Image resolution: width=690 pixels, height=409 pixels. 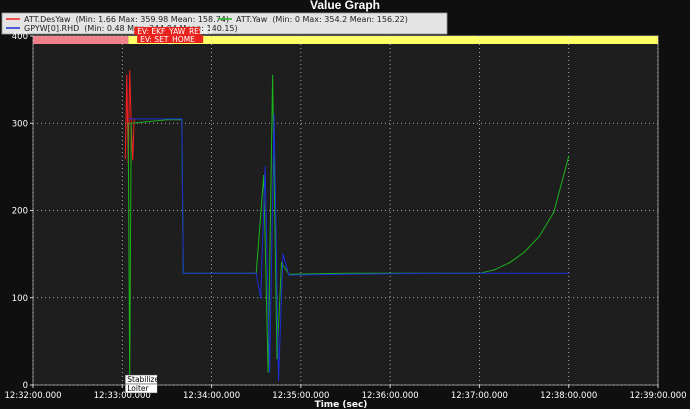 I want to click on y-axis-ticks: 0 100 200 300 400, so click(x=22, y=211).